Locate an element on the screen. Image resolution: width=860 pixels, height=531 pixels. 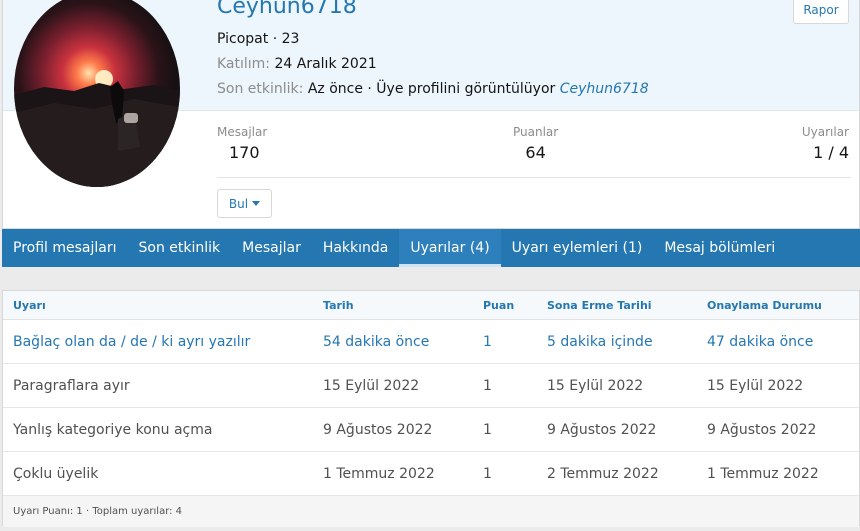
find-button-label: Bul is located at coordinates (238, 203).